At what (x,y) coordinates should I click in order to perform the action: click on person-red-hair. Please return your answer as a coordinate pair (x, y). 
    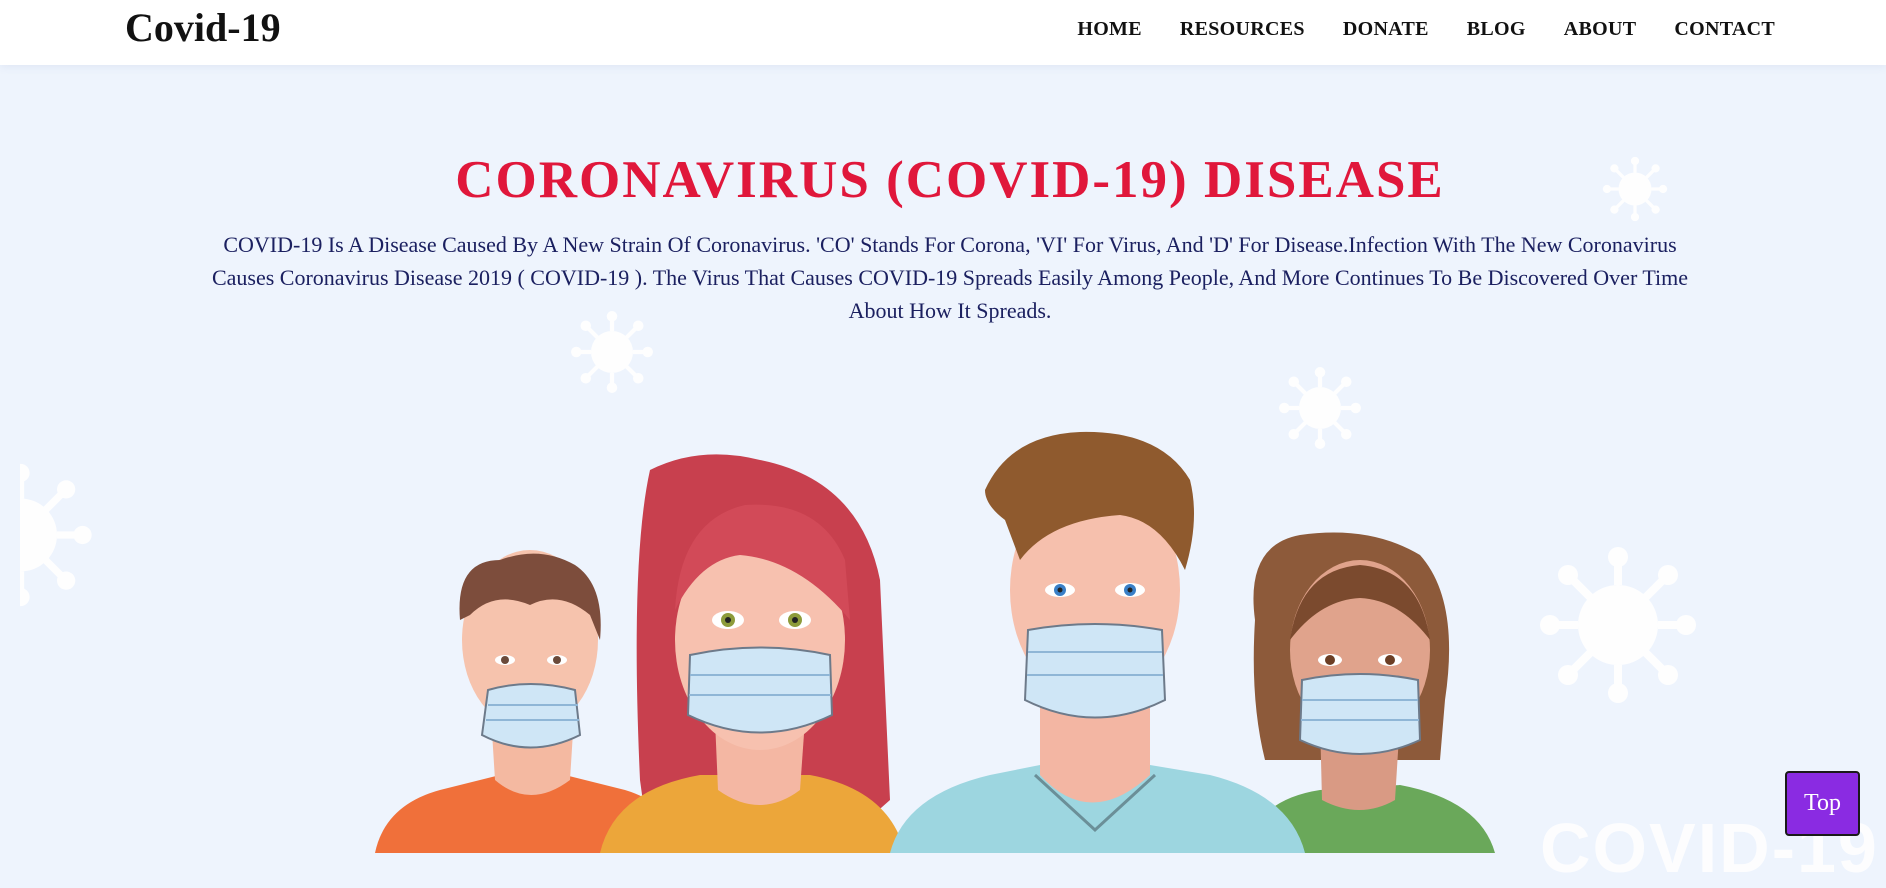
    Looking at the image, I should click on (752, 653).